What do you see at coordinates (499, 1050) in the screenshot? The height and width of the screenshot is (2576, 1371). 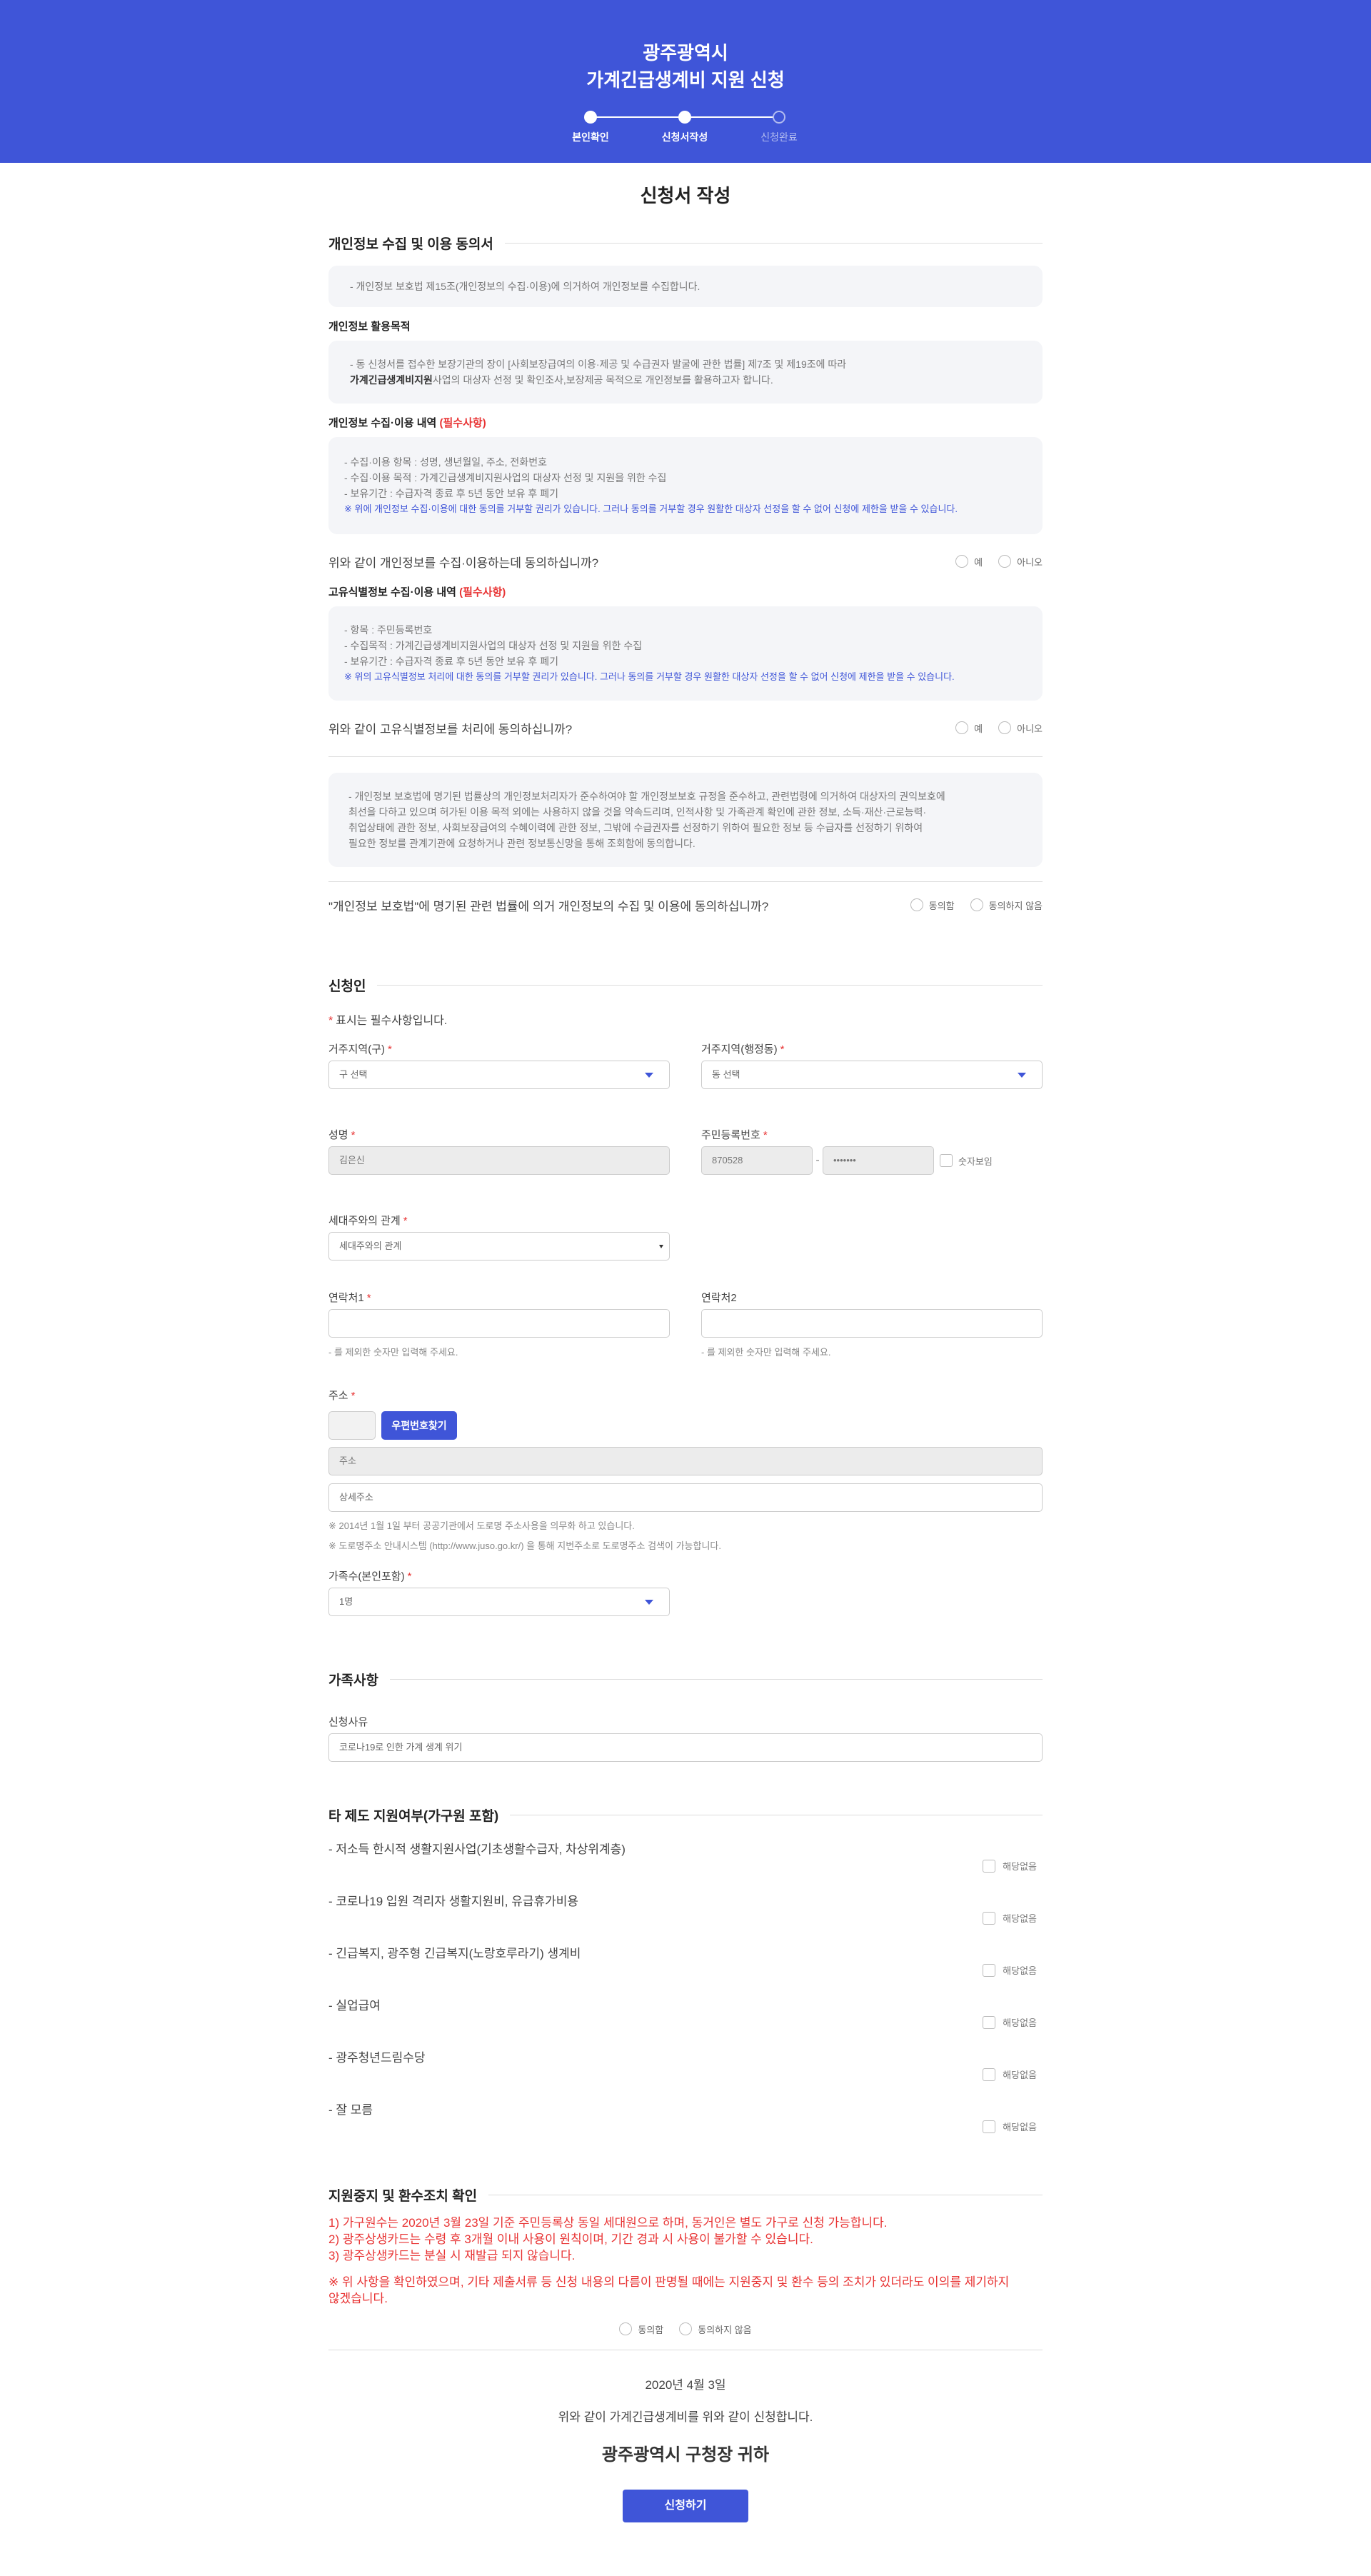 I see `gu-label: 거주지역(구) *` at bounding box center [499, 1050].